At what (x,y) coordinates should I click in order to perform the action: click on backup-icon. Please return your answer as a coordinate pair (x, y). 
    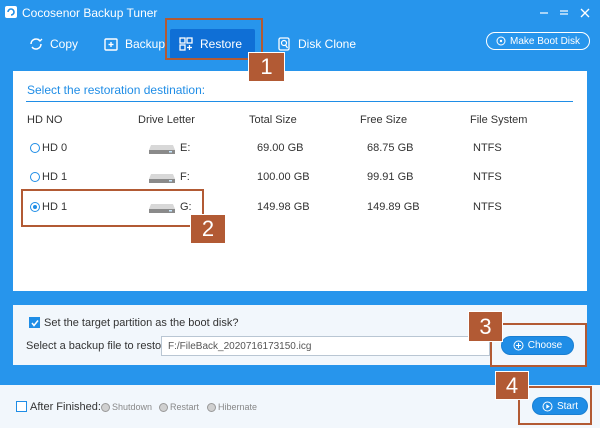
    Looking at the image, I should click on (111, 44).